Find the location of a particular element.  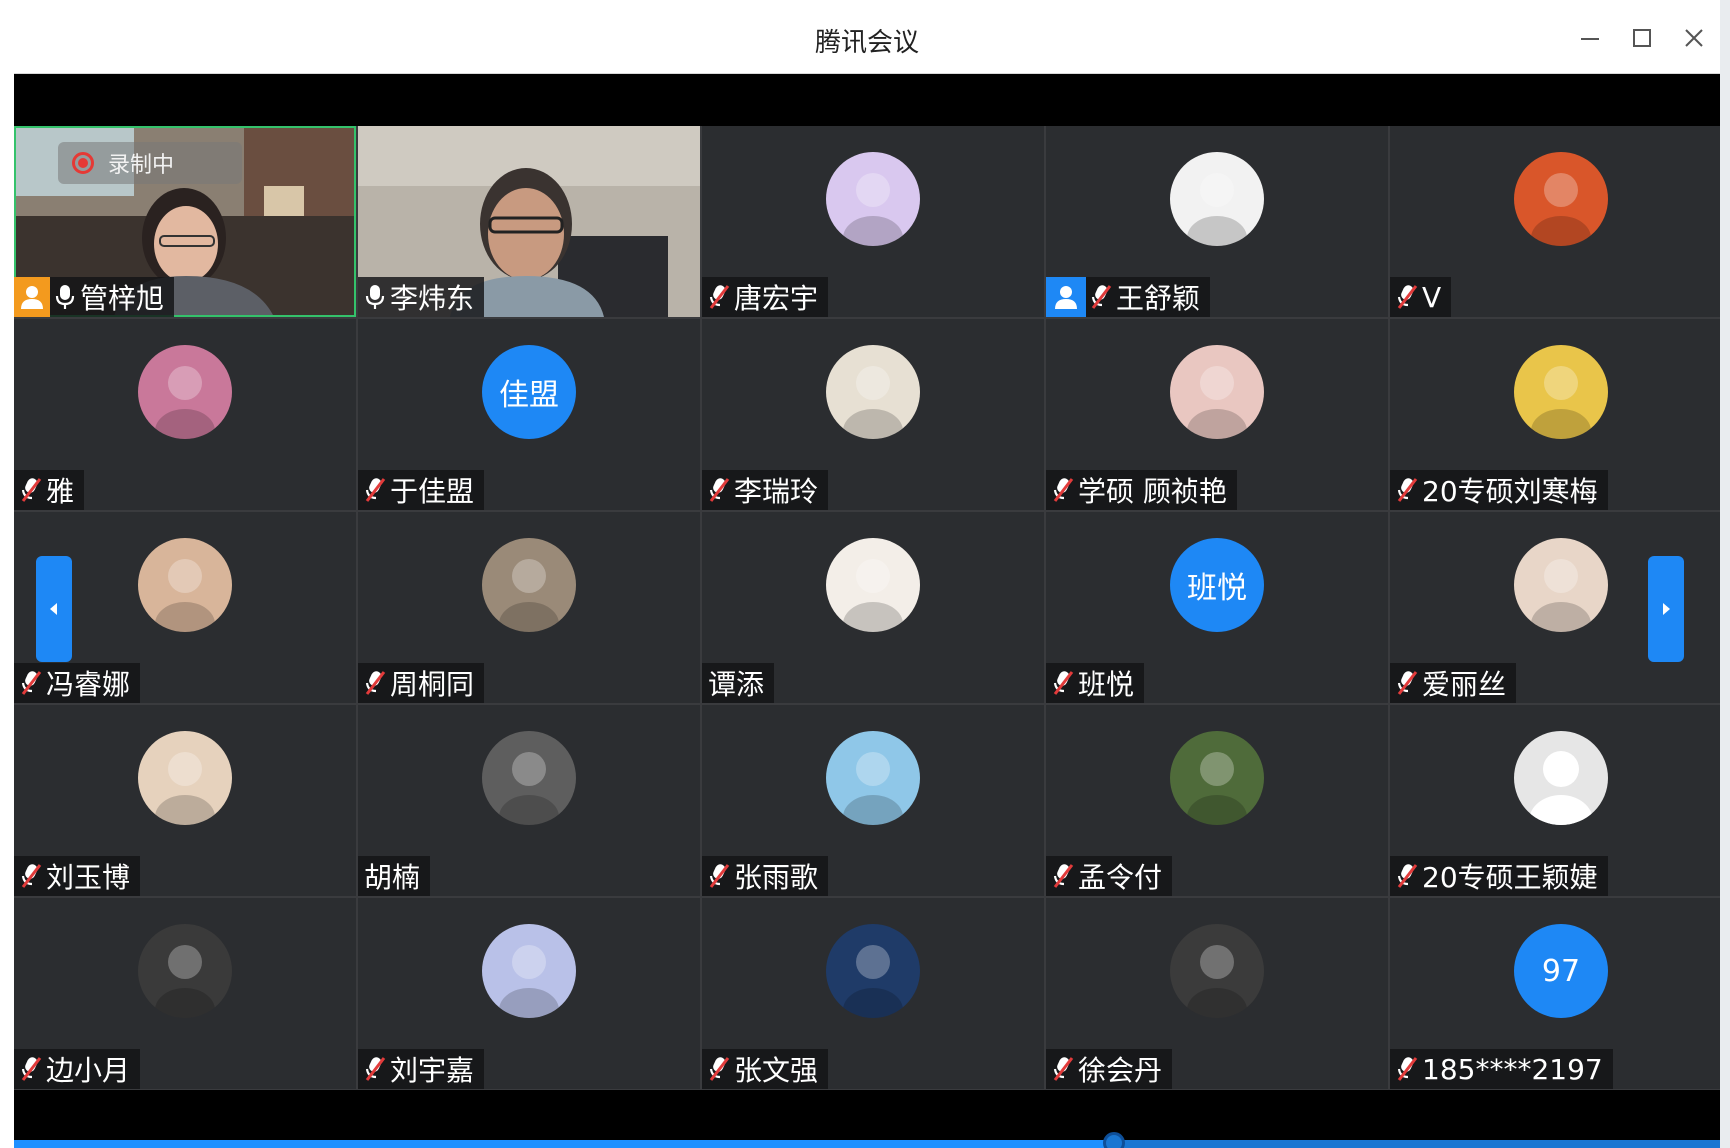

participant-tile: 班悦 班悦 is located at coordinates (1217, 607).